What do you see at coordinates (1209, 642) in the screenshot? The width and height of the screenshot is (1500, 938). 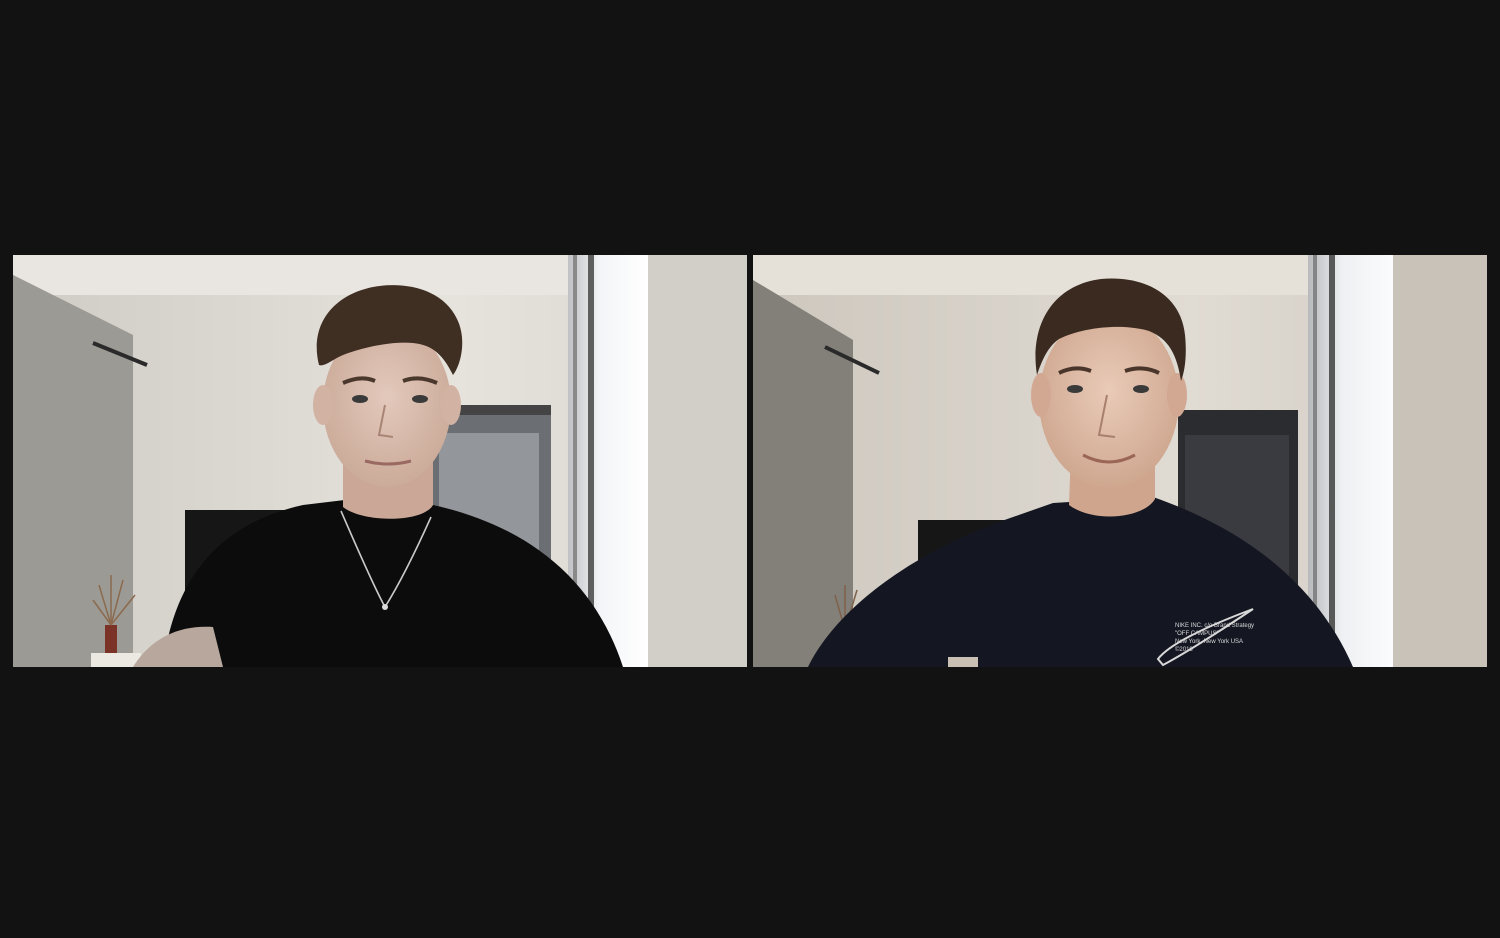 I see `shirt-print-line-3: New York, New York USA` at bounding box center [1209, 642].